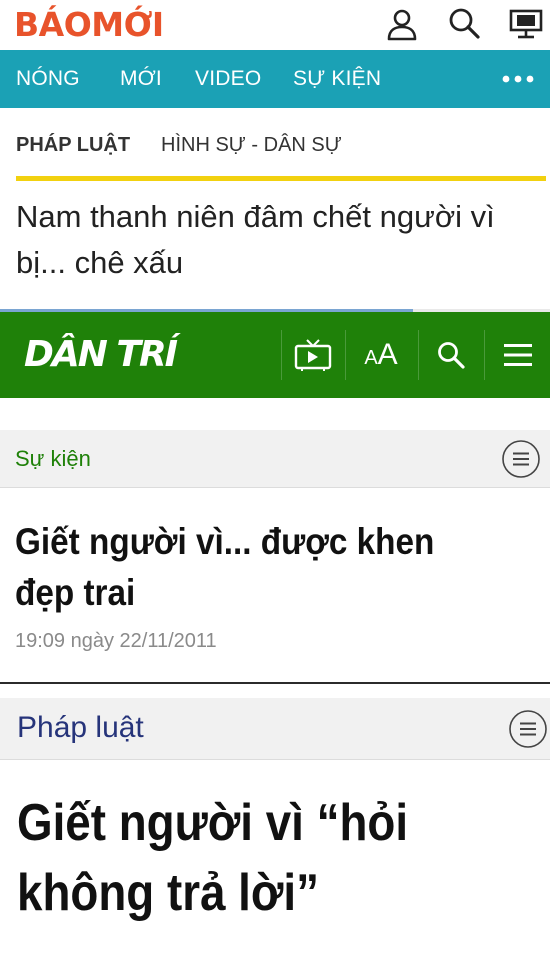 The image size is (550, 960). What do you see at coordinates (275, 355) in the screenshot?
I see `dantri-header: DÂN TRÍ AA` at bounding box center [275, 355].